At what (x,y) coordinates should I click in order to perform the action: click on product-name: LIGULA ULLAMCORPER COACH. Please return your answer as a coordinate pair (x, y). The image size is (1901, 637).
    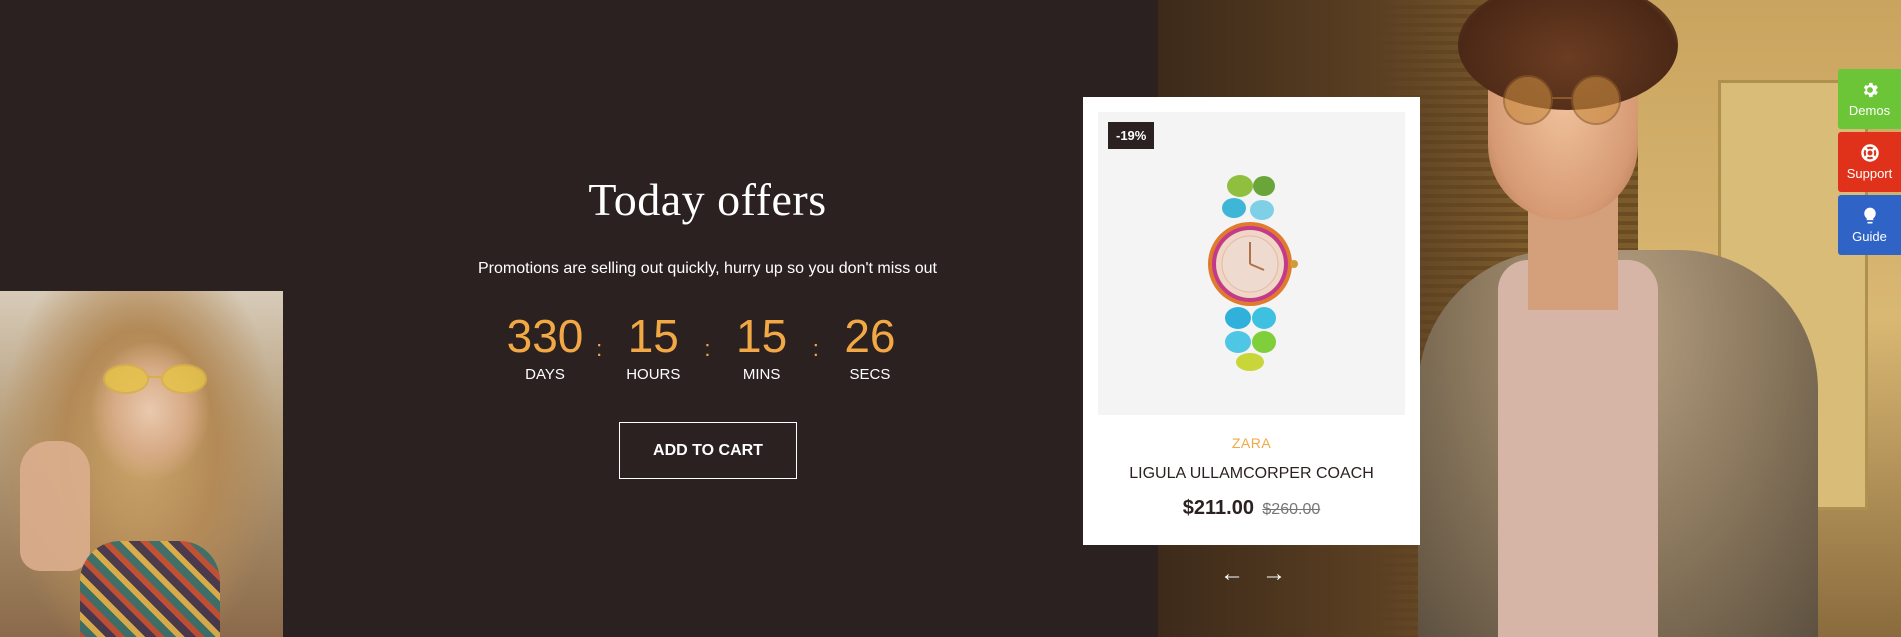
    Looking at the image, I should click on (1251, 474).